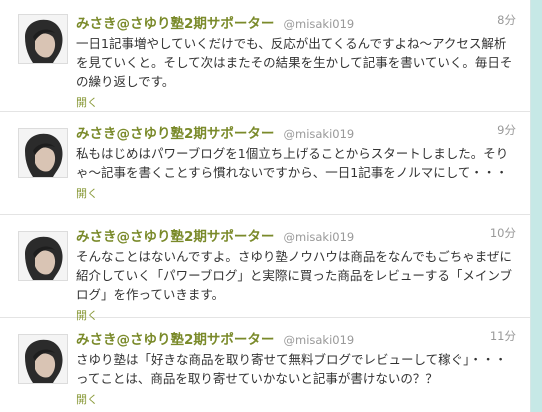 This screenshot has width=542, height=412. Describe the element at coordinates (503, 336) in the screenshot. I see `tweet-timestamp: 11分` at that location.